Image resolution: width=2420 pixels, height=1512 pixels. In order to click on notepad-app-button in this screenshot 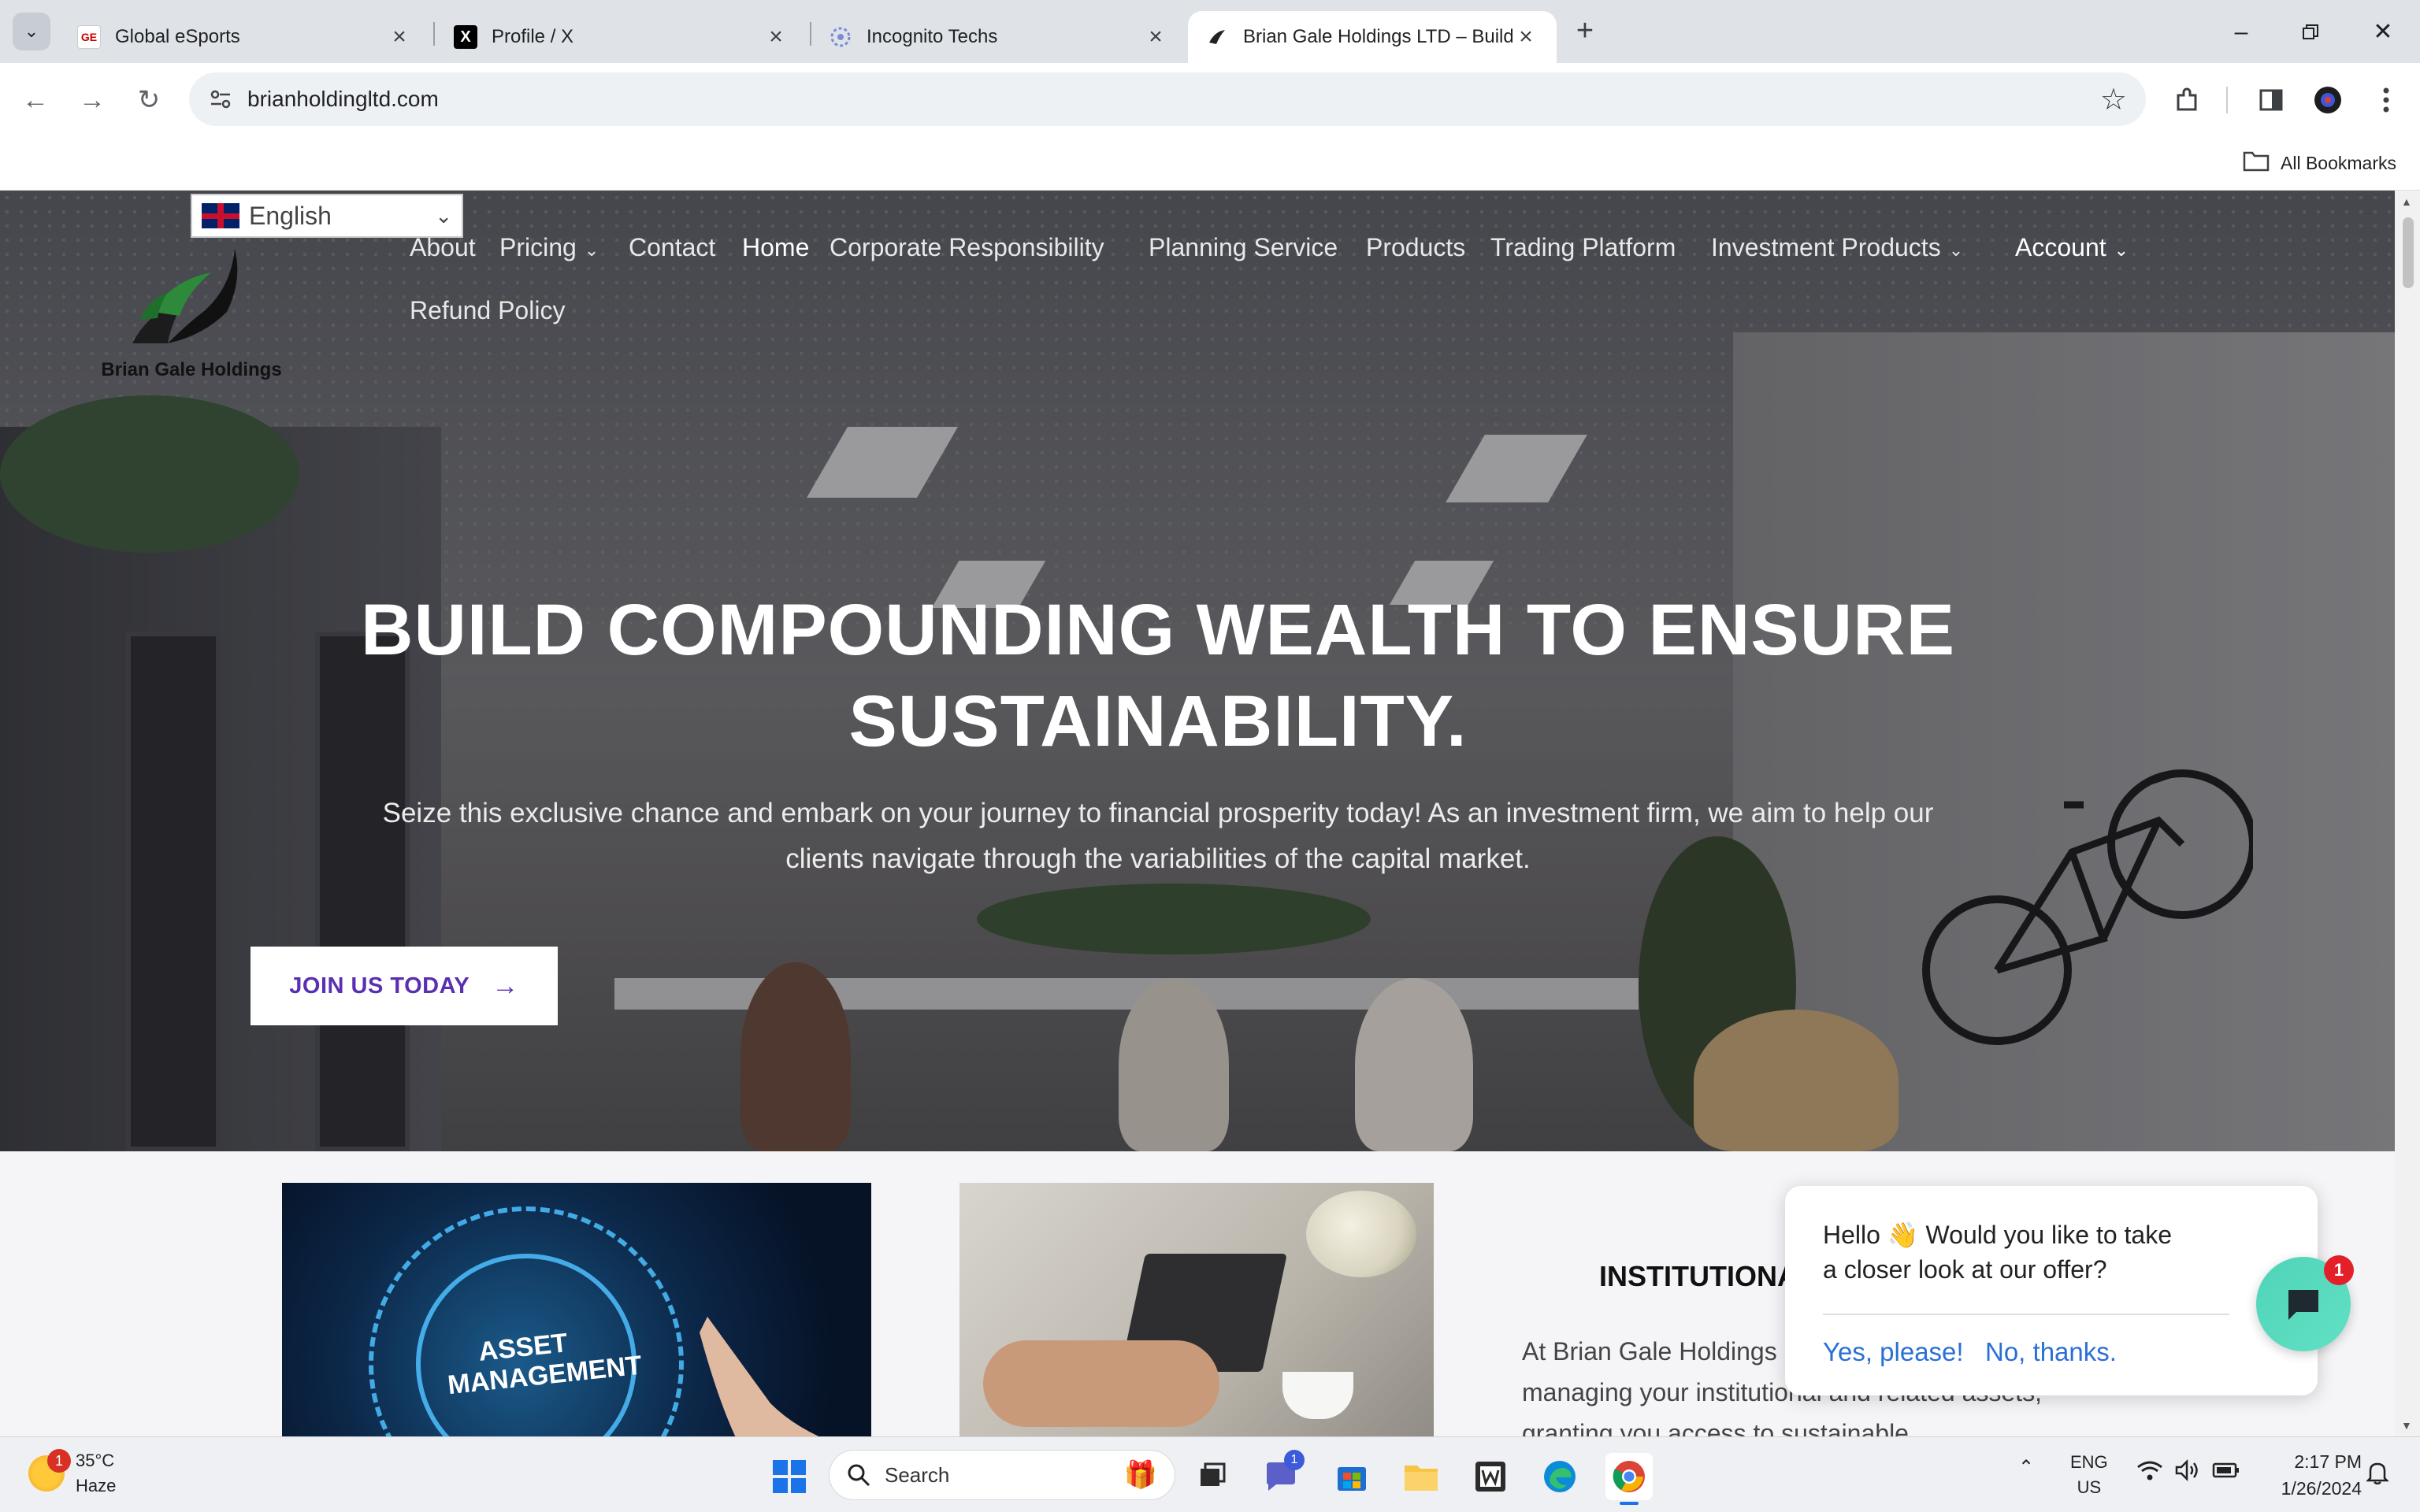, I will do `click(1490, 1476)`.